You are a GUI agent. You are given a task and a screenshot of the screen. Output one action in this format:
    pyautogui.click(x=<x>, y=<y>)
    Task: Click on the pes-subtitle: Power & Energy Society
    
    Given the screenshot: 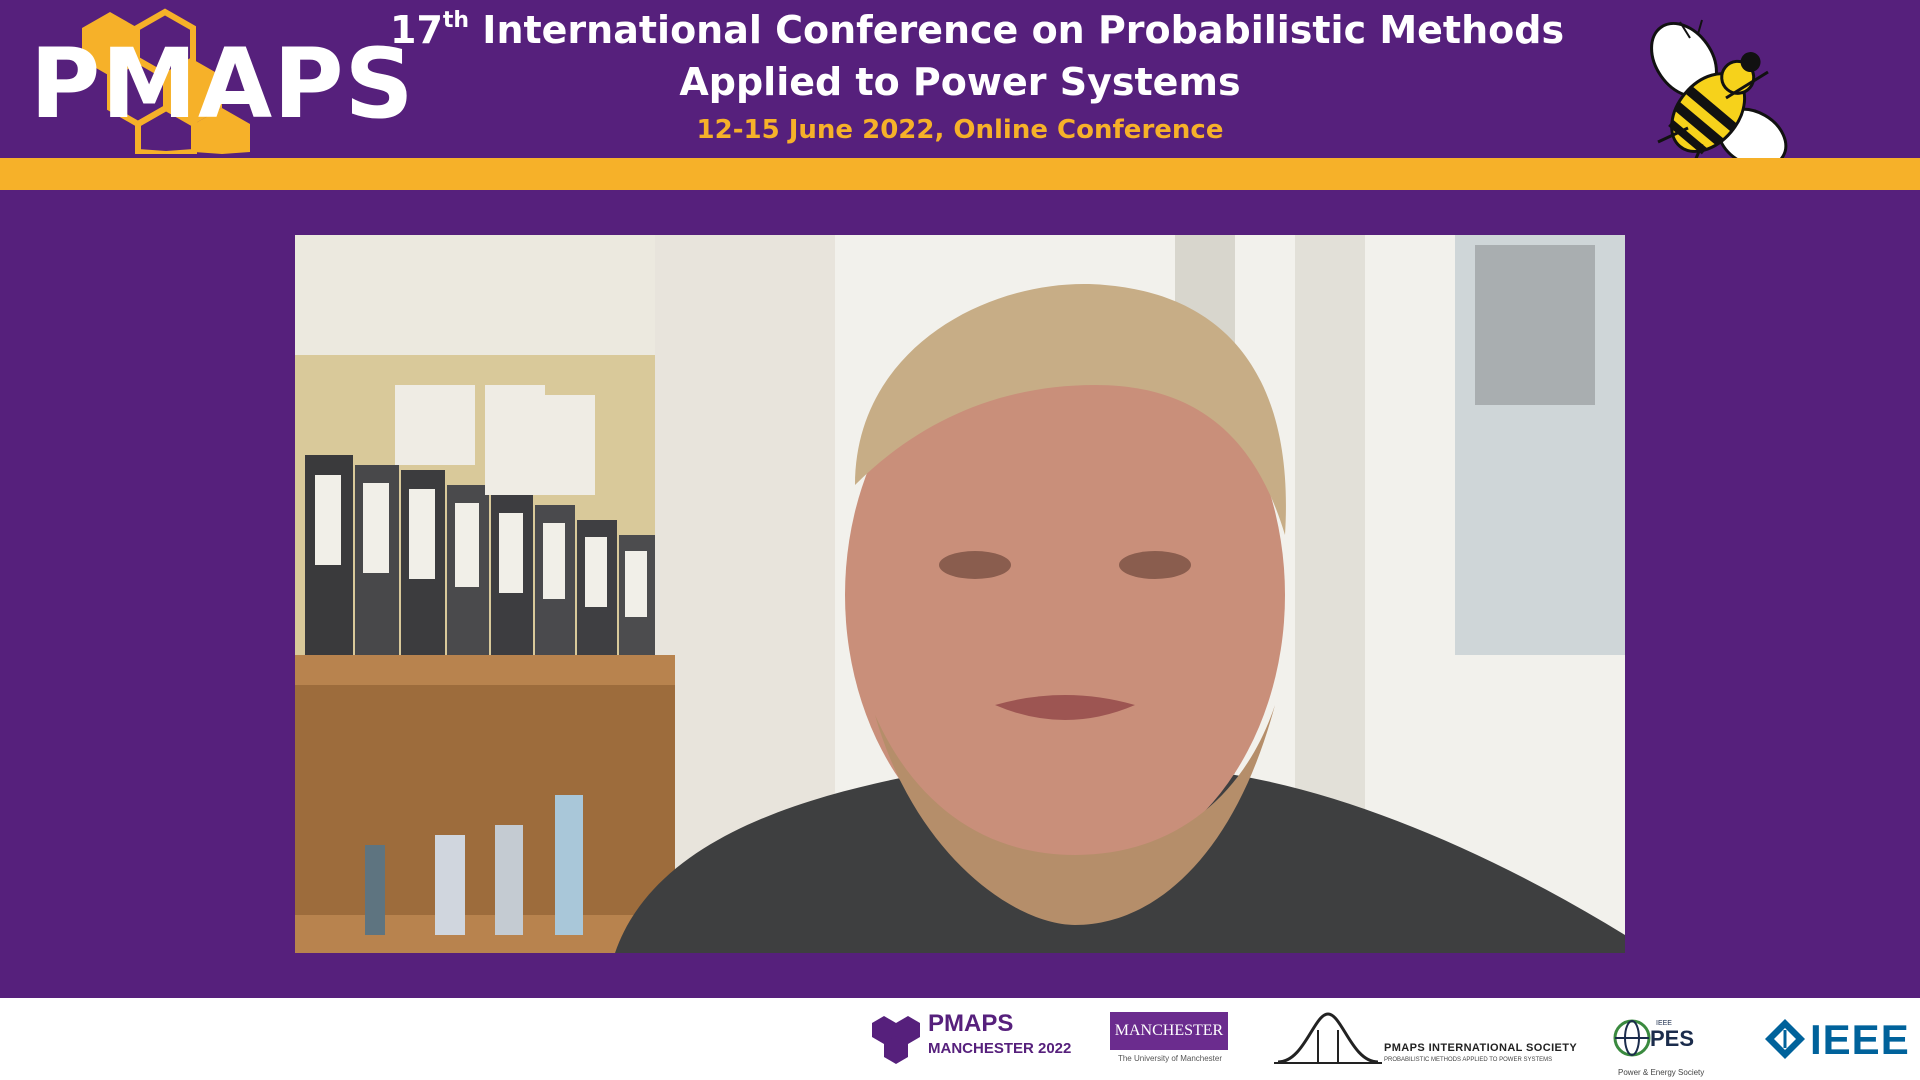 What is the action you would take?
    pyautogui.click(x=1661, y=1072)
    